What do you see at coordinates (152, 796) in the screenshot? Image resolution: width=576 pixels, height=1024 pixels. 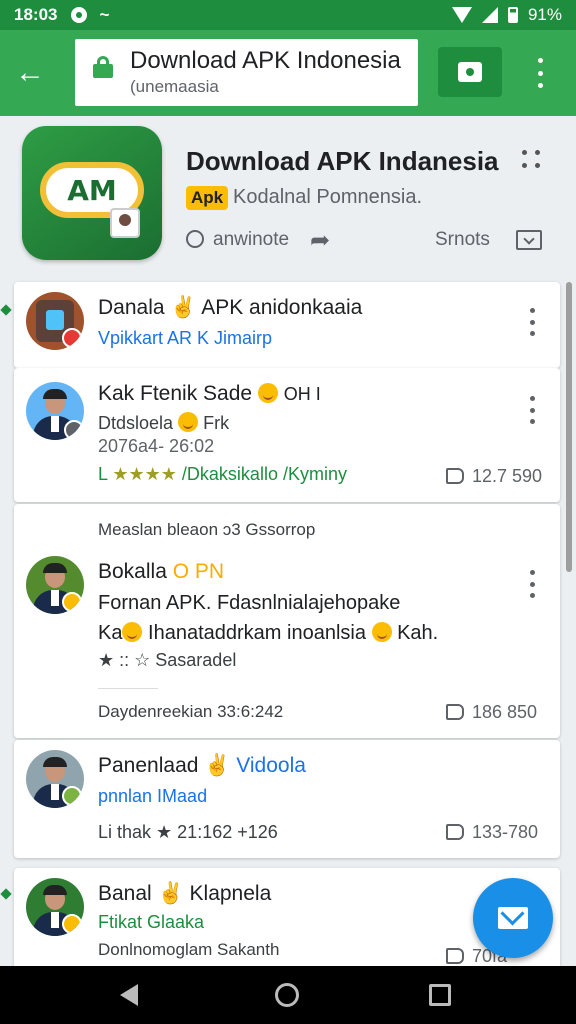 I see `reviewer-subtitle: pnnlan IMaad` at bounding box center [152, 796].